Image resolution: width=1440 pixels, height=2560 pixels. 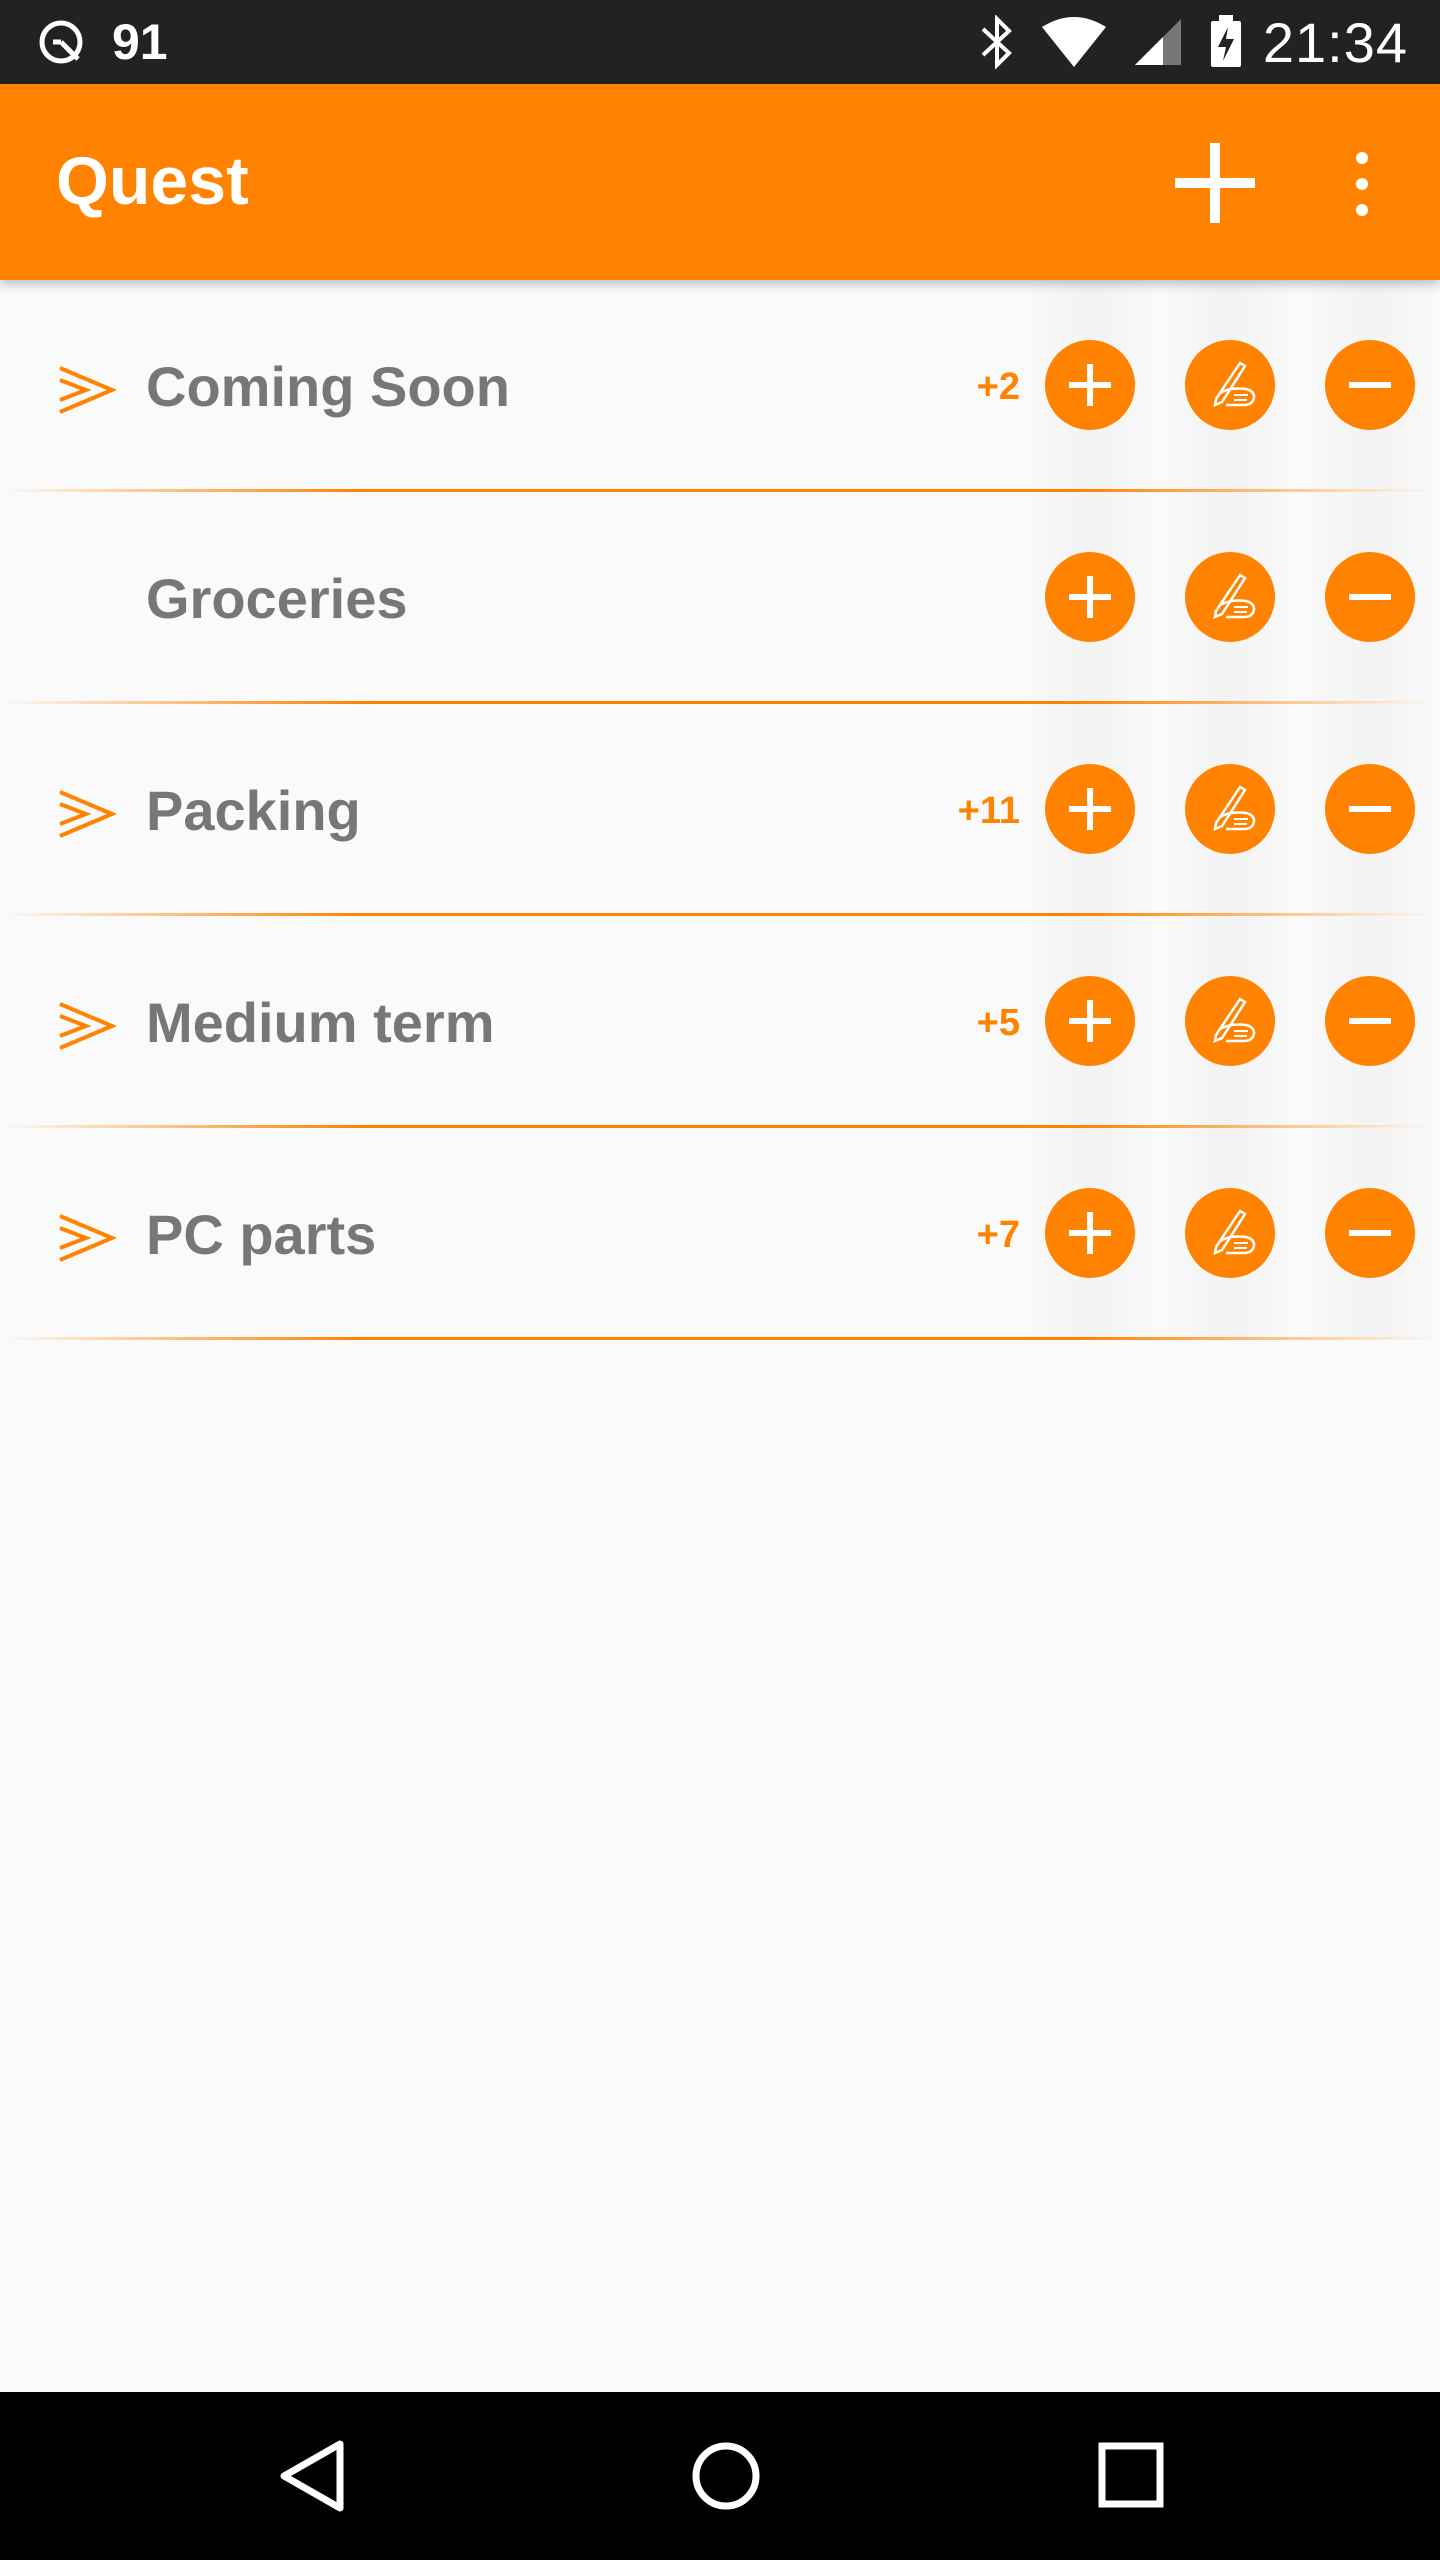 I want to click on system-nav-bar, so click(x=720, y=2476).